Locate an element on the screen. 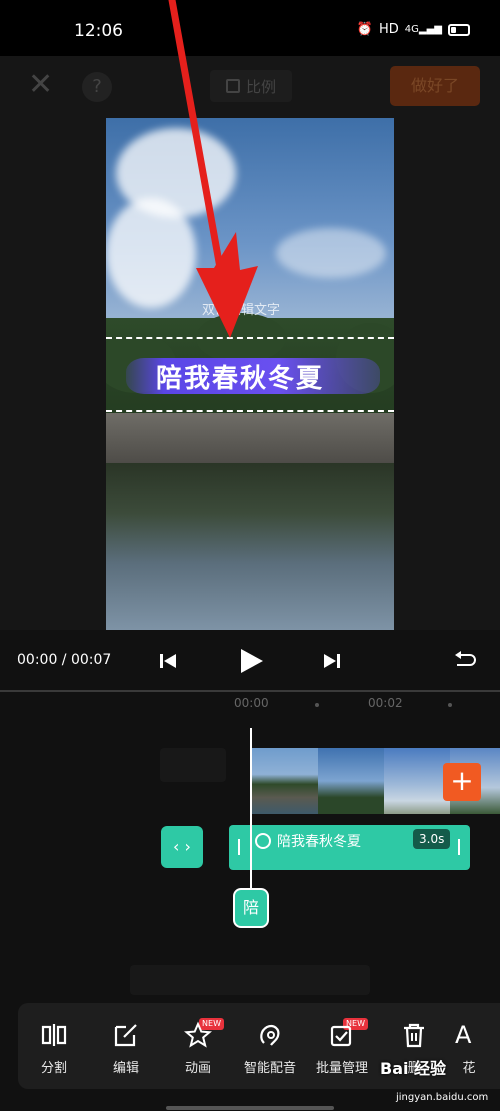 This screenshot has height=1111, width=500. play-icon is located at coordinates (251, 661).